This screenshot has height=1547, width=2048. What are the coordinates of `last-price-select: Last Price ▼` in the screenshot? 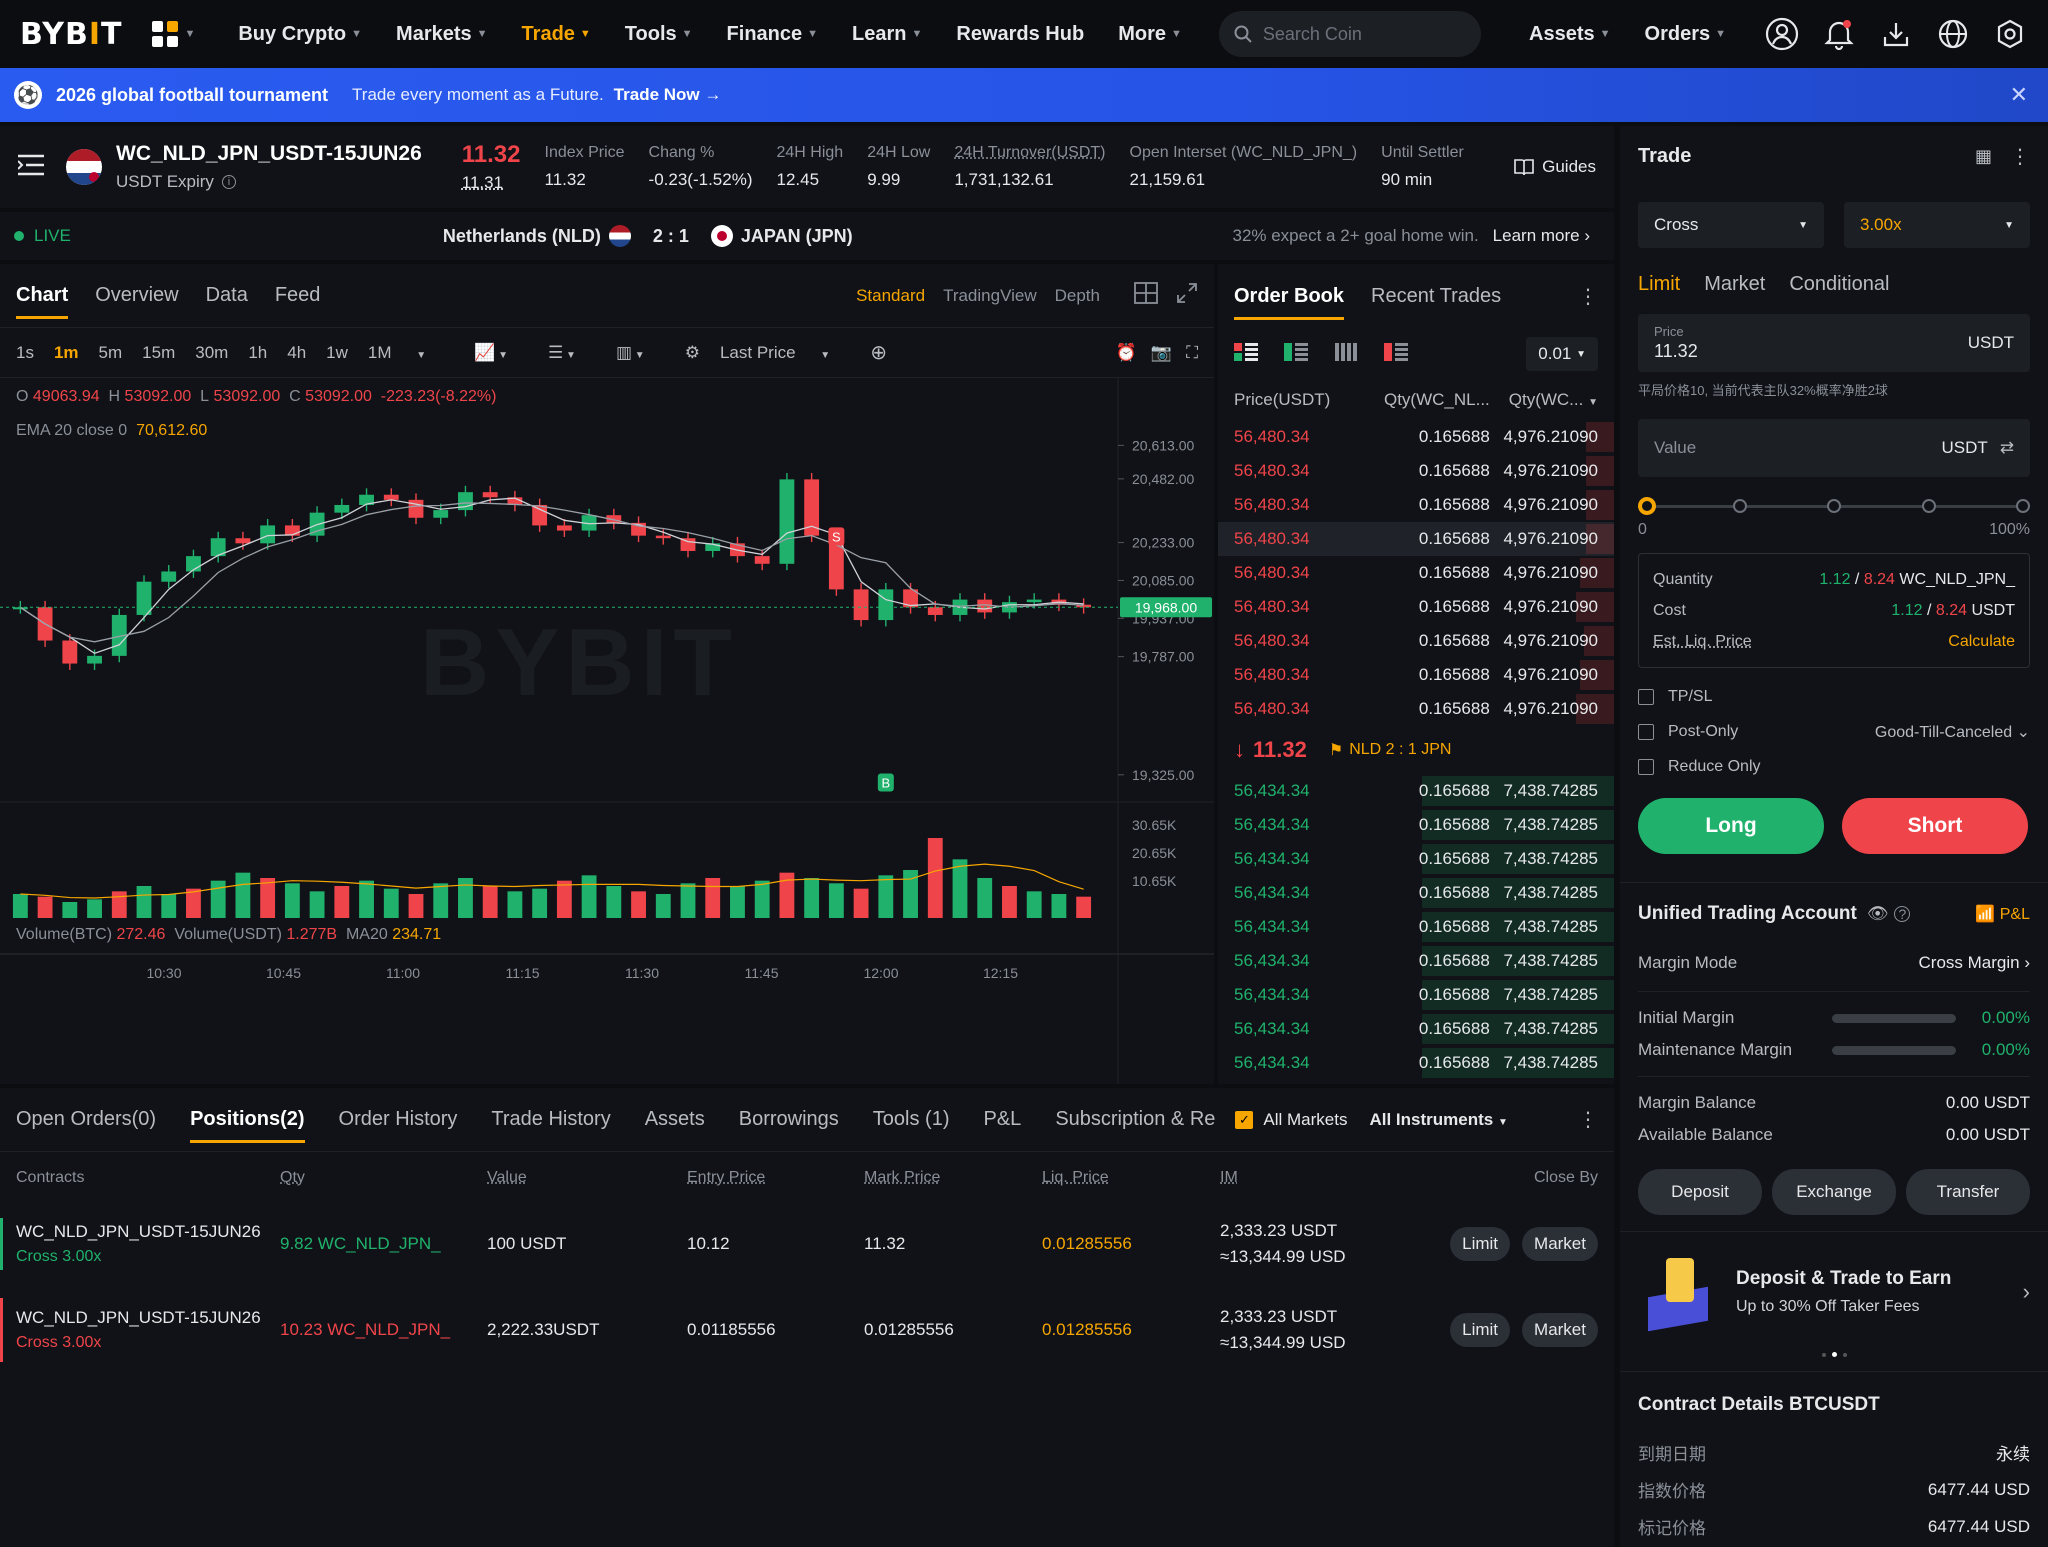 It's located at (785, 353).